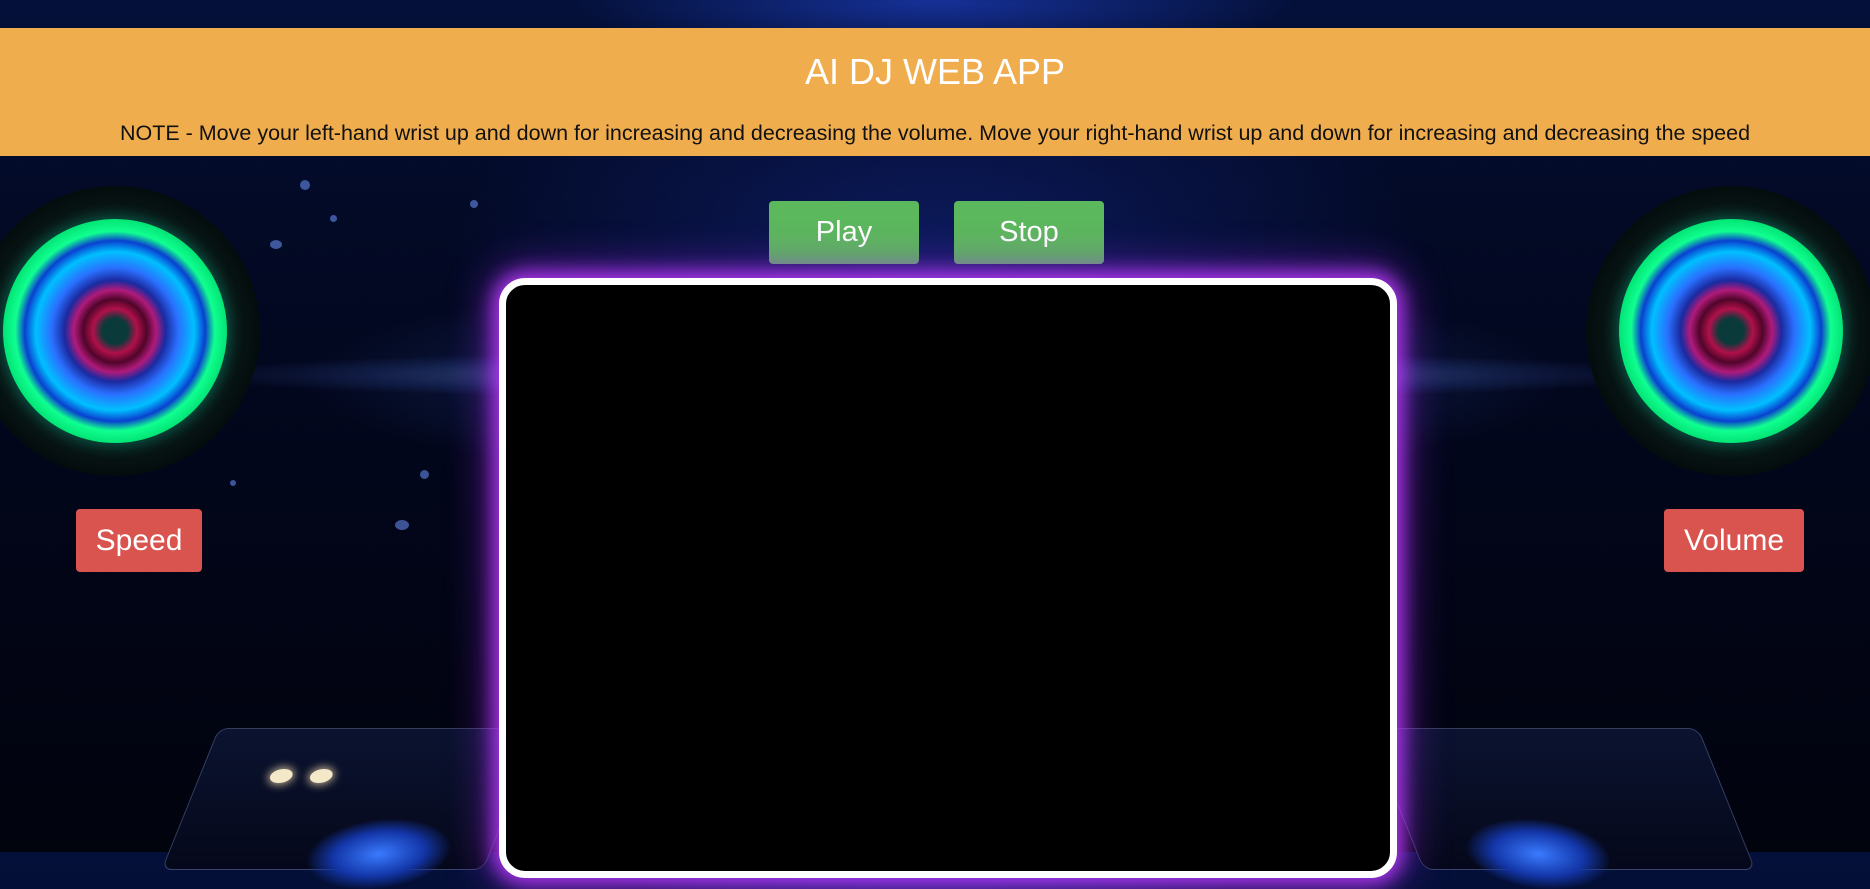 The width and height of the screenshot is (1870, 889). I want to click on speed-button: Speed, so click(139, 540).